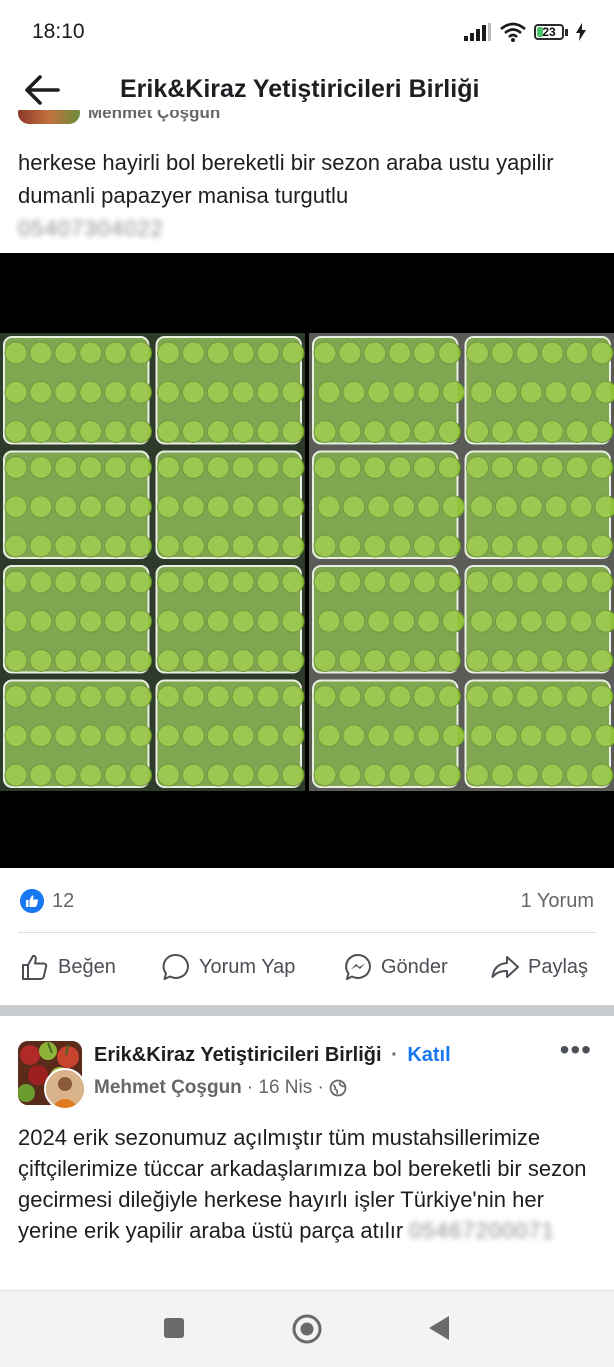 Image resolution: width=614 pixels, height=1367 pixels. Describe the element at coordinates (439, 1328) in the screenshot. I see `back-triangle-icon` at that location.